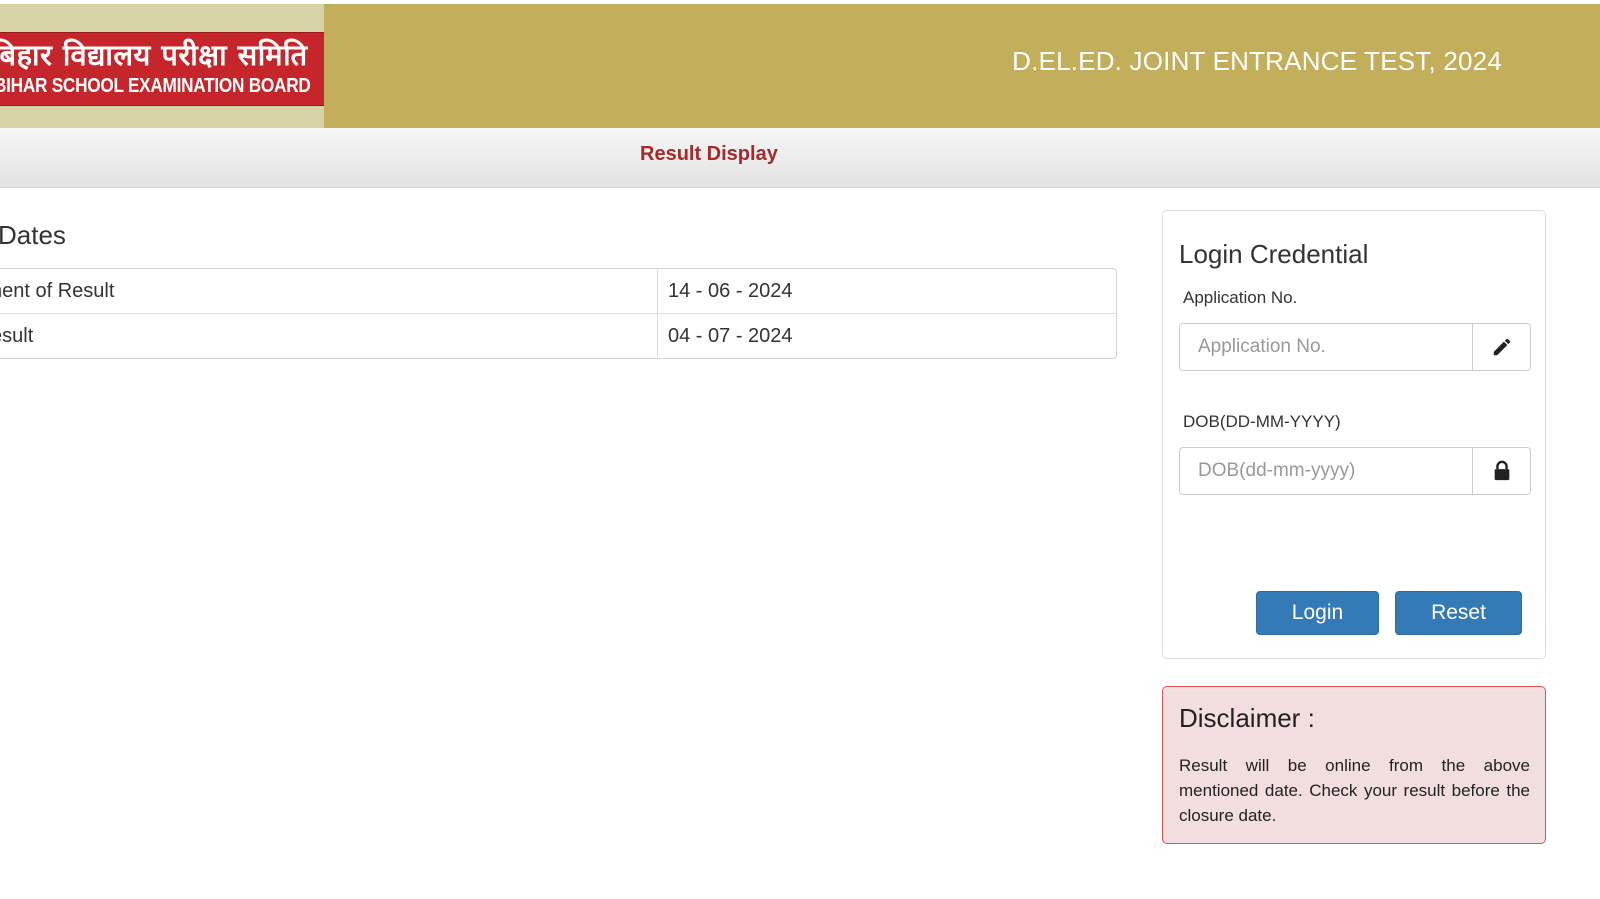 The width and height of the screenshot is (1600, 899). Describe the element at coordinates (155, 86) in the screenshot. I see `logo-english-text: BIHAR SCHOOL EXAMINATION BOARD` at that location.